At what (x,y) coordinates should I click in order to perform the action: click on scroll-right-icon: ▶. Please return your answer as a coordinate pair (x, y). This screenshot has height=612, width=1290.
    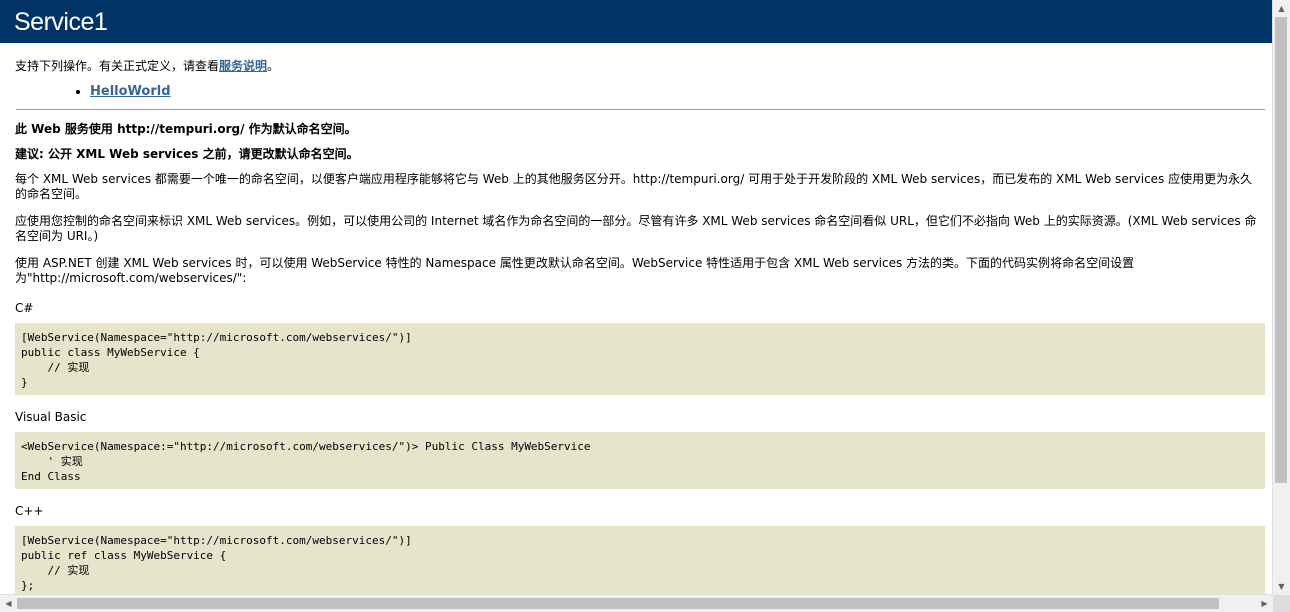
    Looking at the image, I should click on (1264, 603).